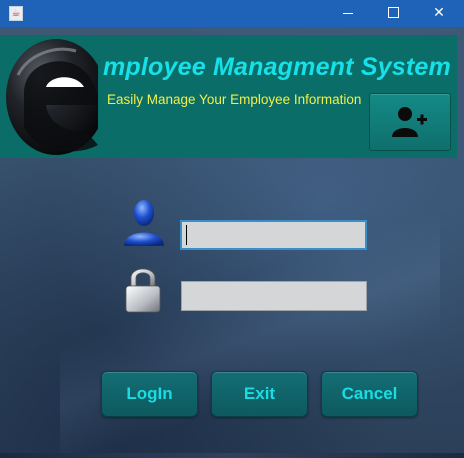  What do you see at coordinates (52, 97) in the screenshot?
I see `app-logo` at bounding box center [52, 97].